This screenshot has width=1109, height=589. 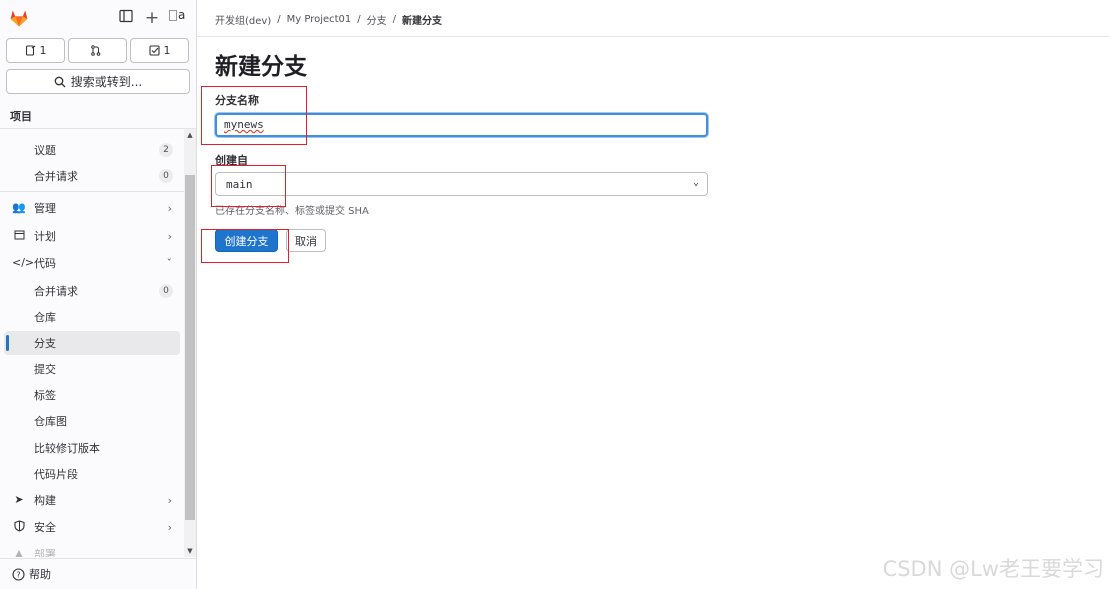 I want to click on sidebar-item-branches: 分支, so click(x=92, y=343).